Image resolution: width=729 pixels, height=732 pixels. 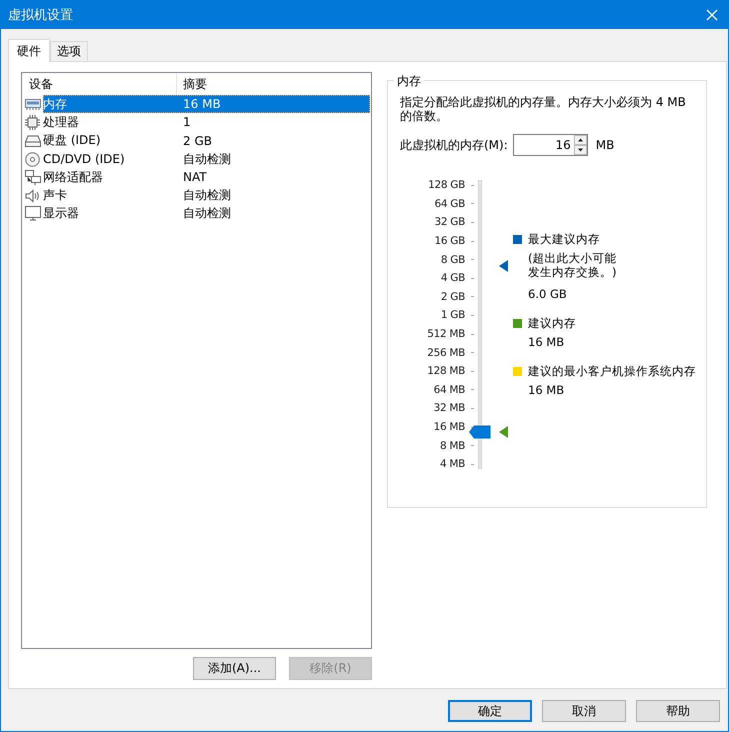 I want to click on device-name: CD/DVD (IDE), so click(x=84, y=159).